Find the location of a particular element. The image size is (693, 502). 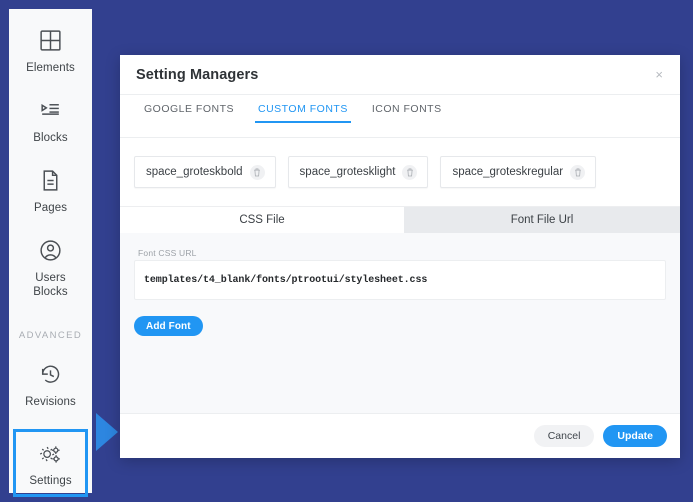

font-chip: space_groteskregular is located at coordinates (518, 172).